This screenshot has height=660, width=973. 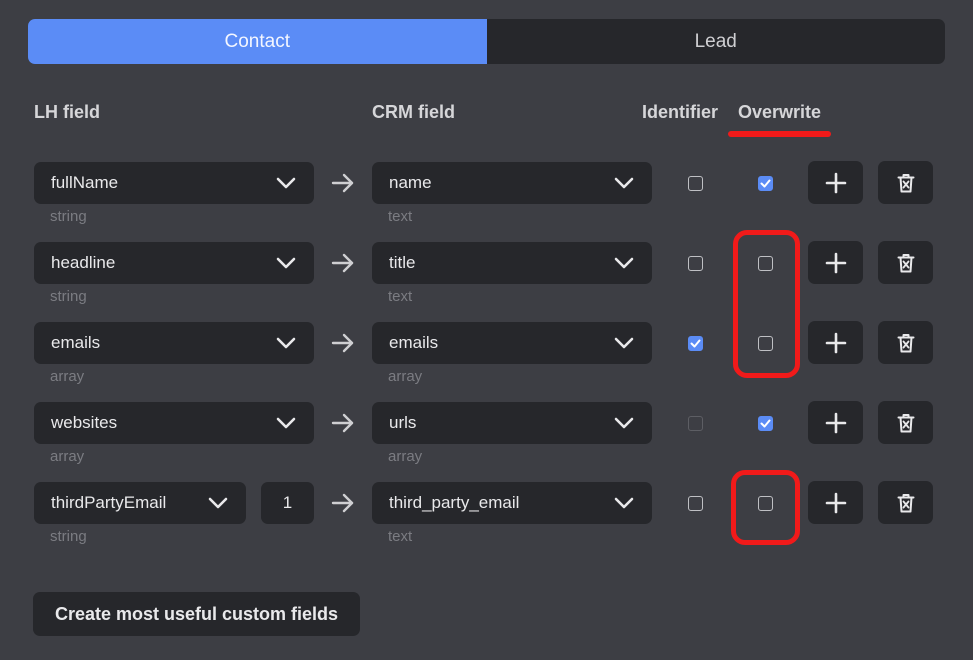 What do you see at coordinates (402, 262) in the screenshot?
I see `crm-field-value: title` at bounding box center [402, 262].